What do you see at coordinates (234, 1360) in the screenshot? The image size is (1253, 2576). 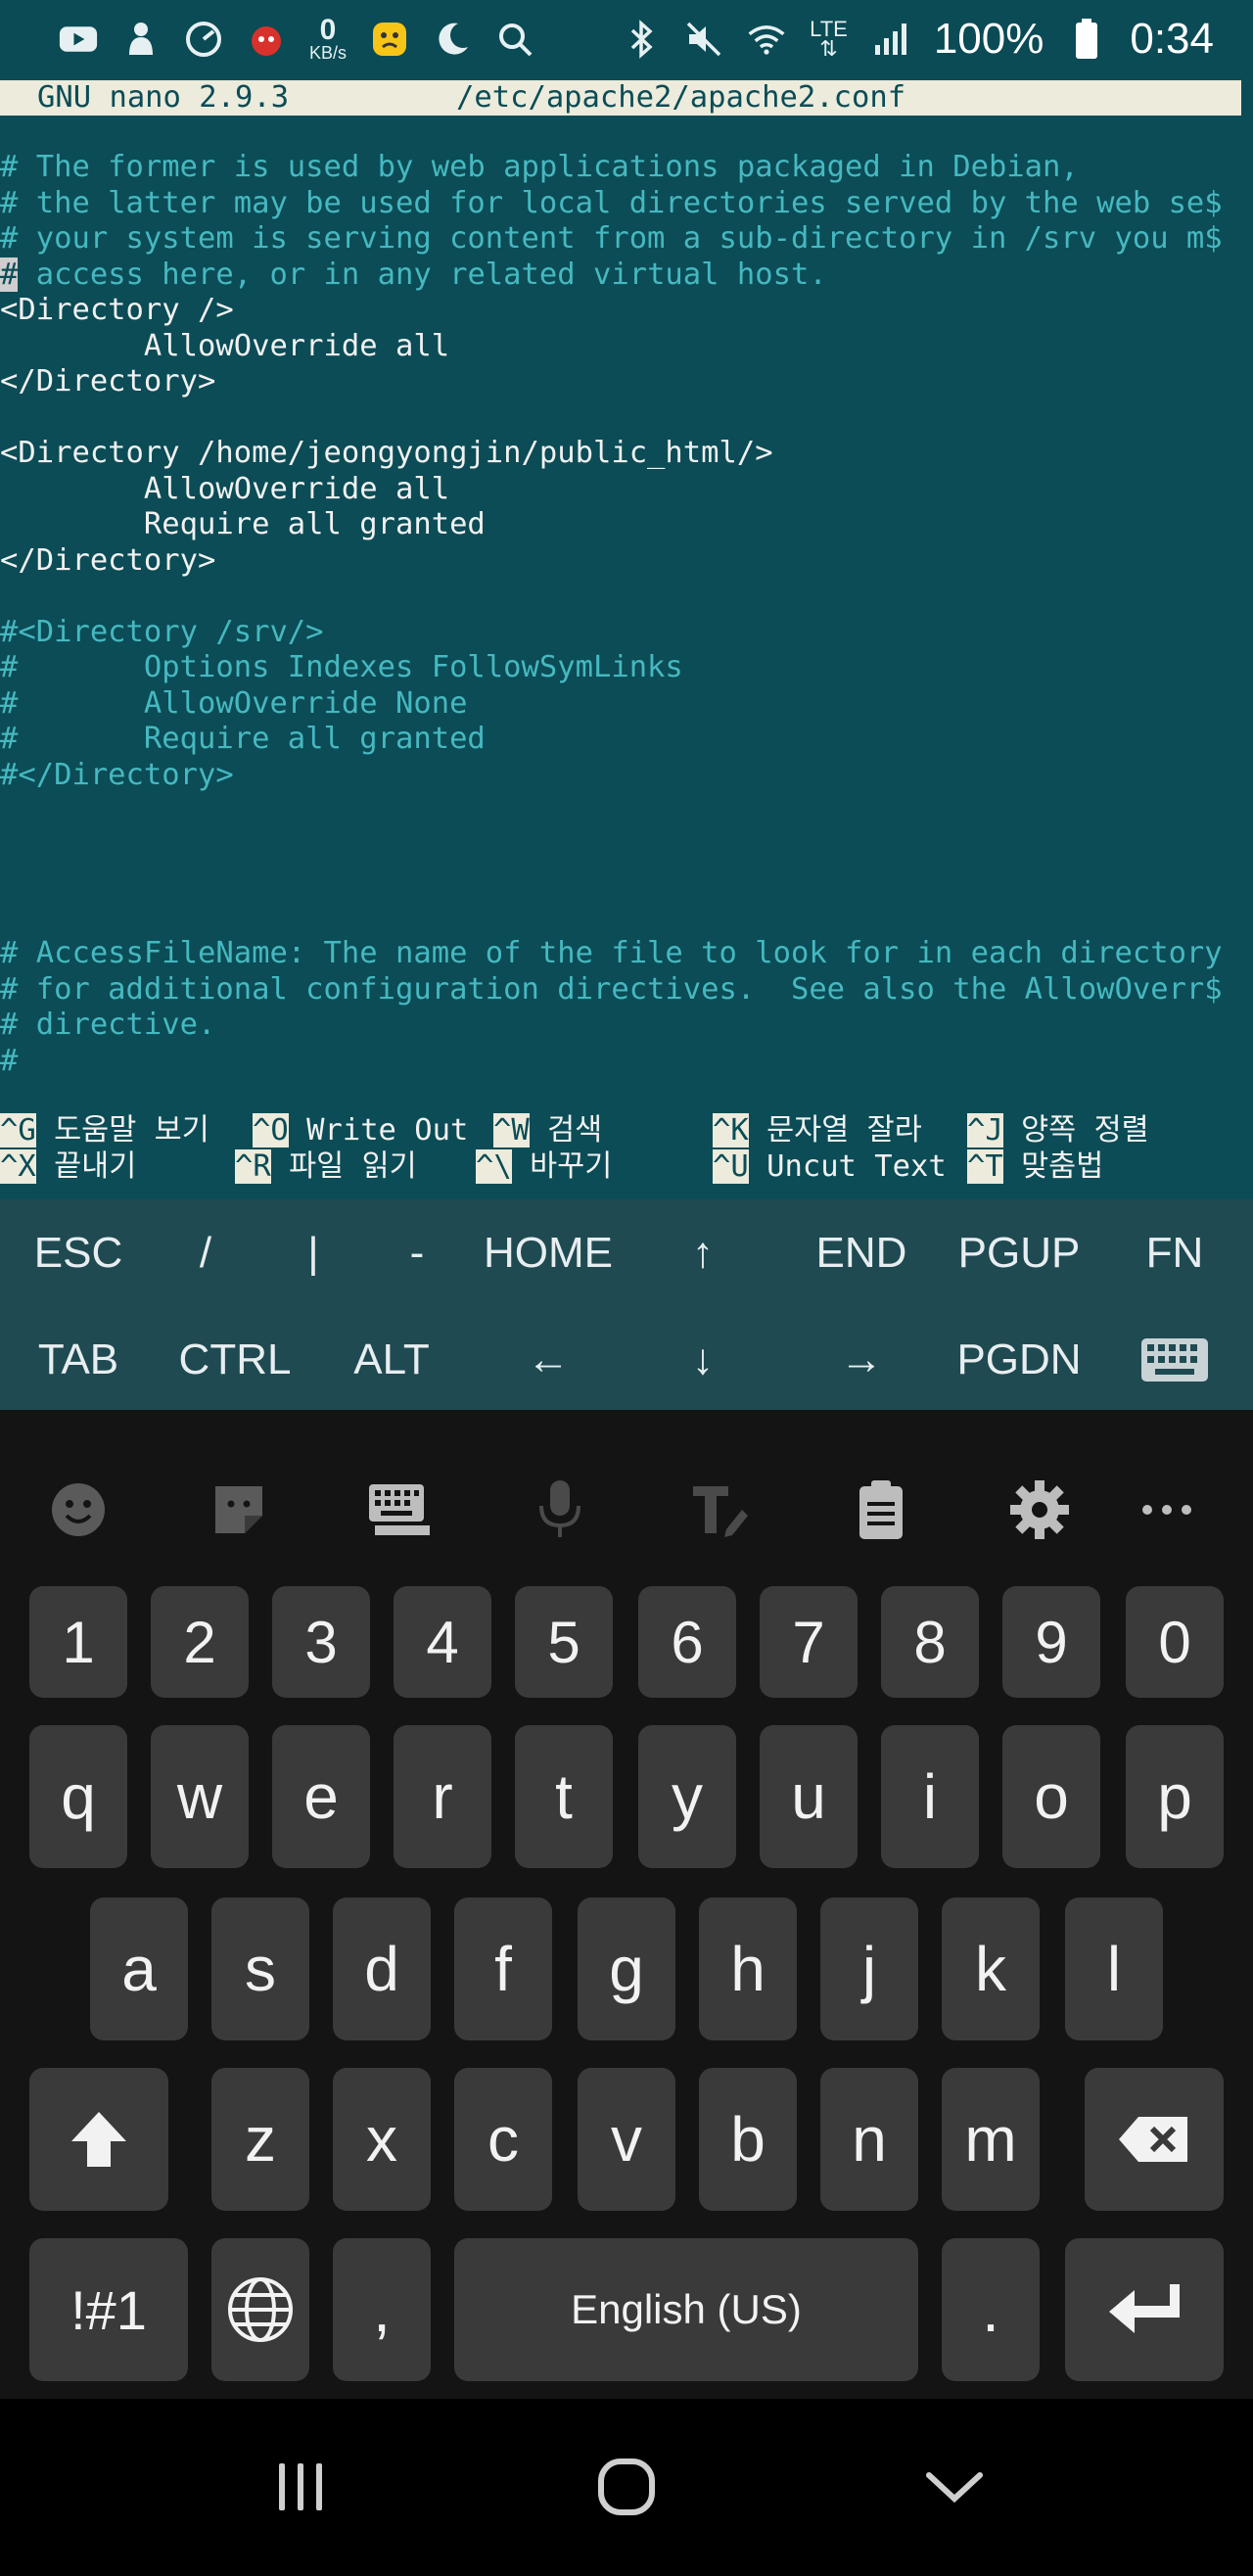 I see `extra-key-ctrl: CTRL` at bounding box center [234, 1360].